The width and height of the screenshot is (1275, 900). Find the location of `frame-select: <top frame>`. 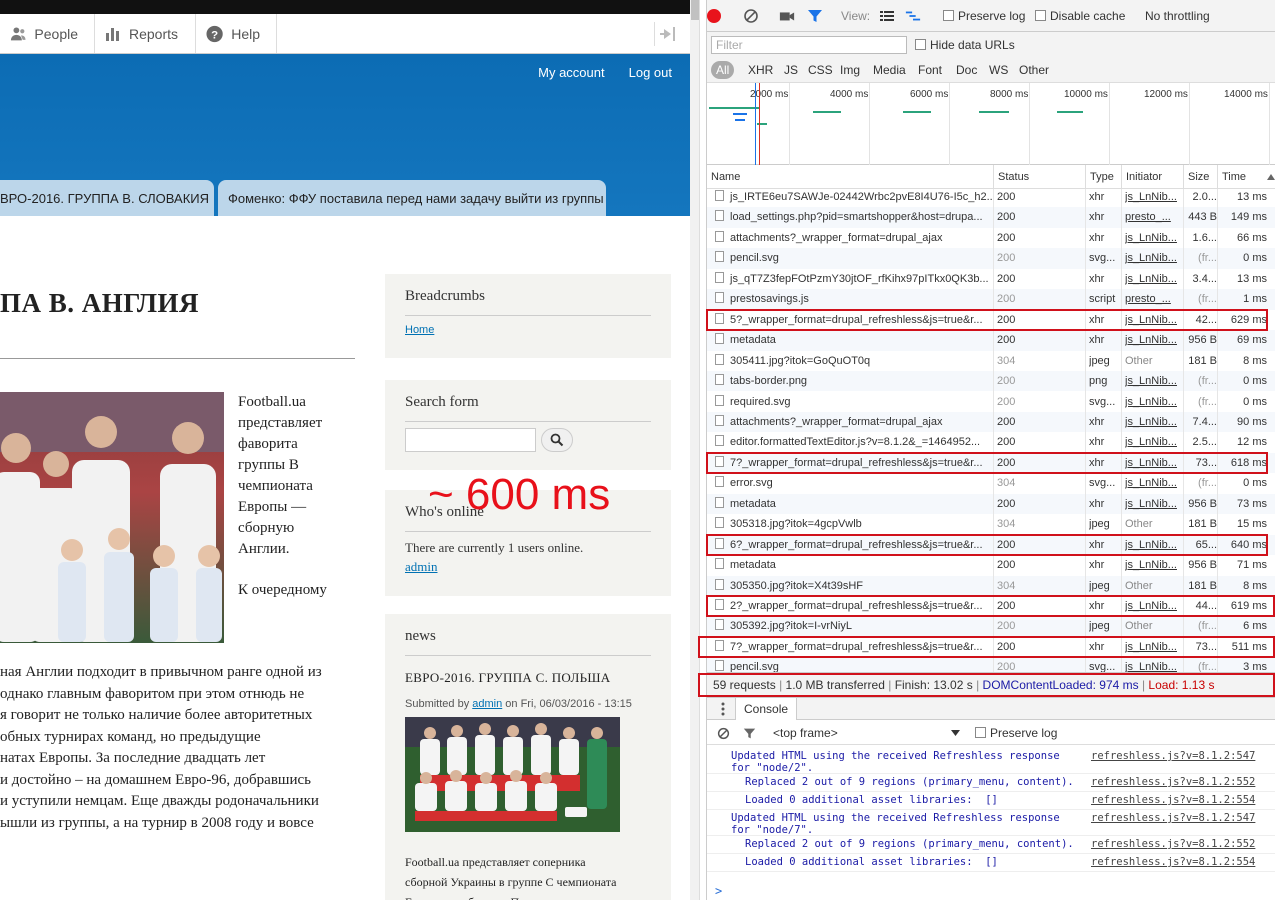

frame-select: <top frame> is located at coordinates (805, 733).